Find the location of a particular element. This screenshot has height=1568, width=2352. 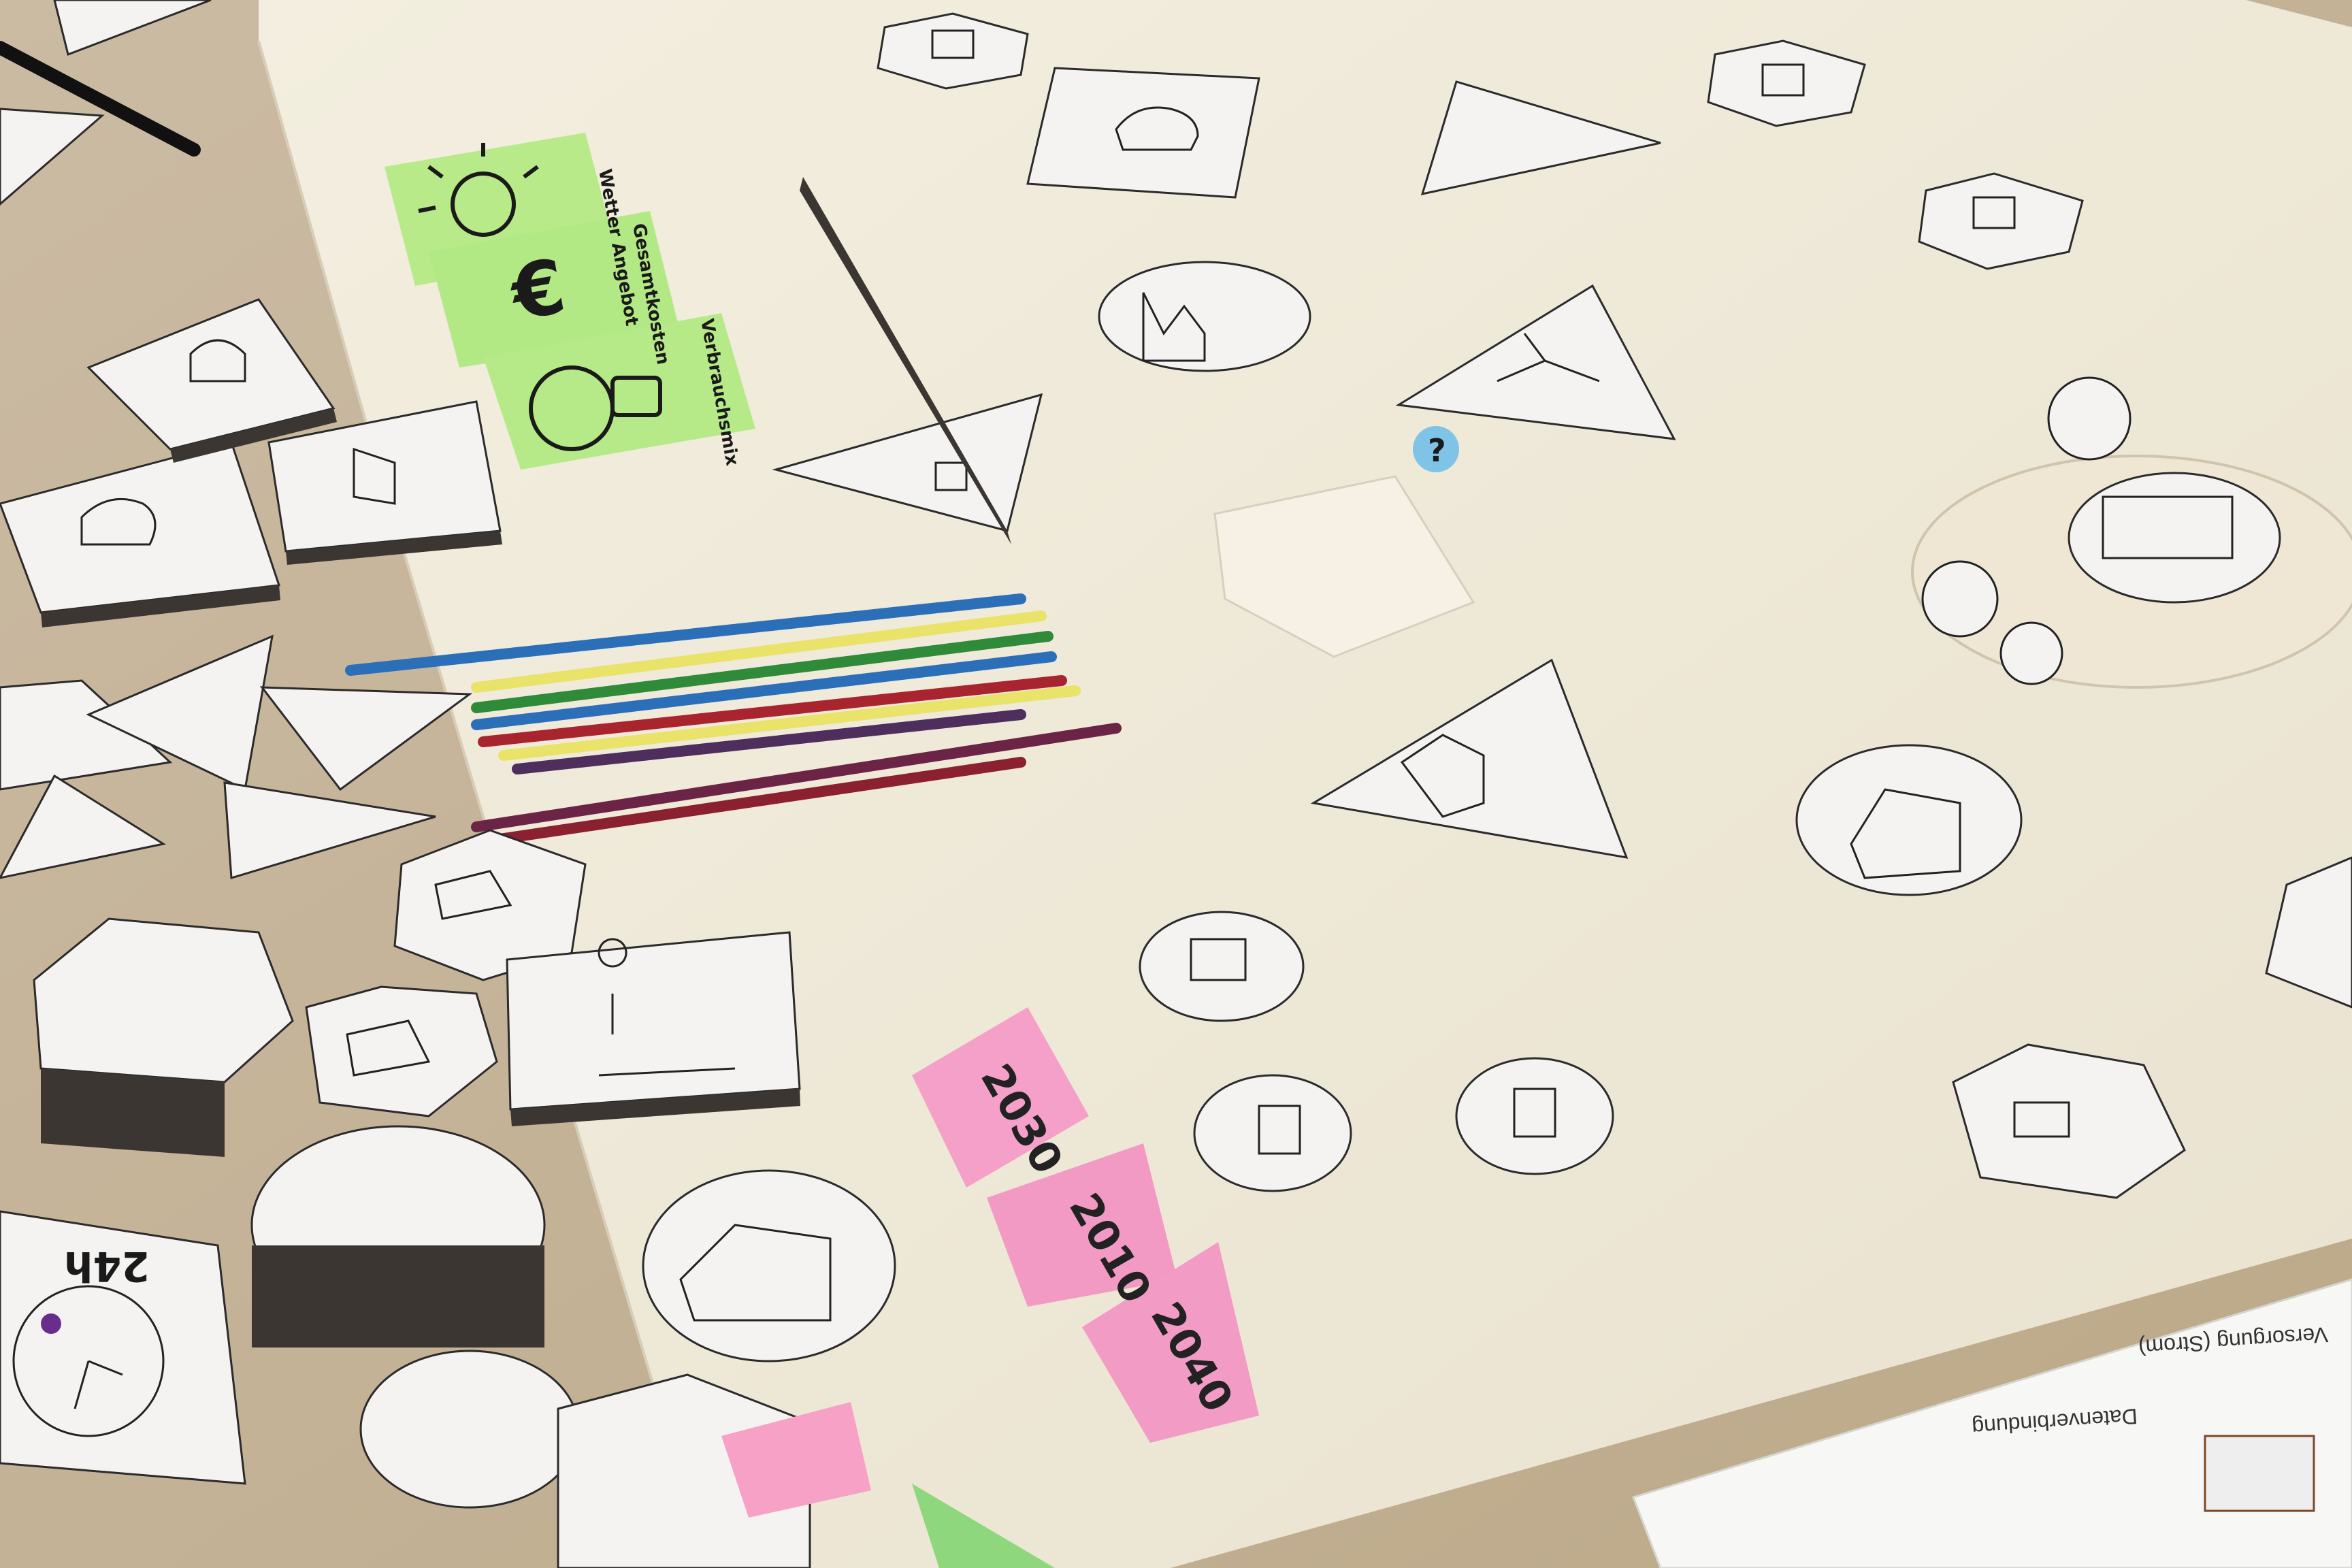

clock-card-label: 24h is located at coordinates (107, 1266).